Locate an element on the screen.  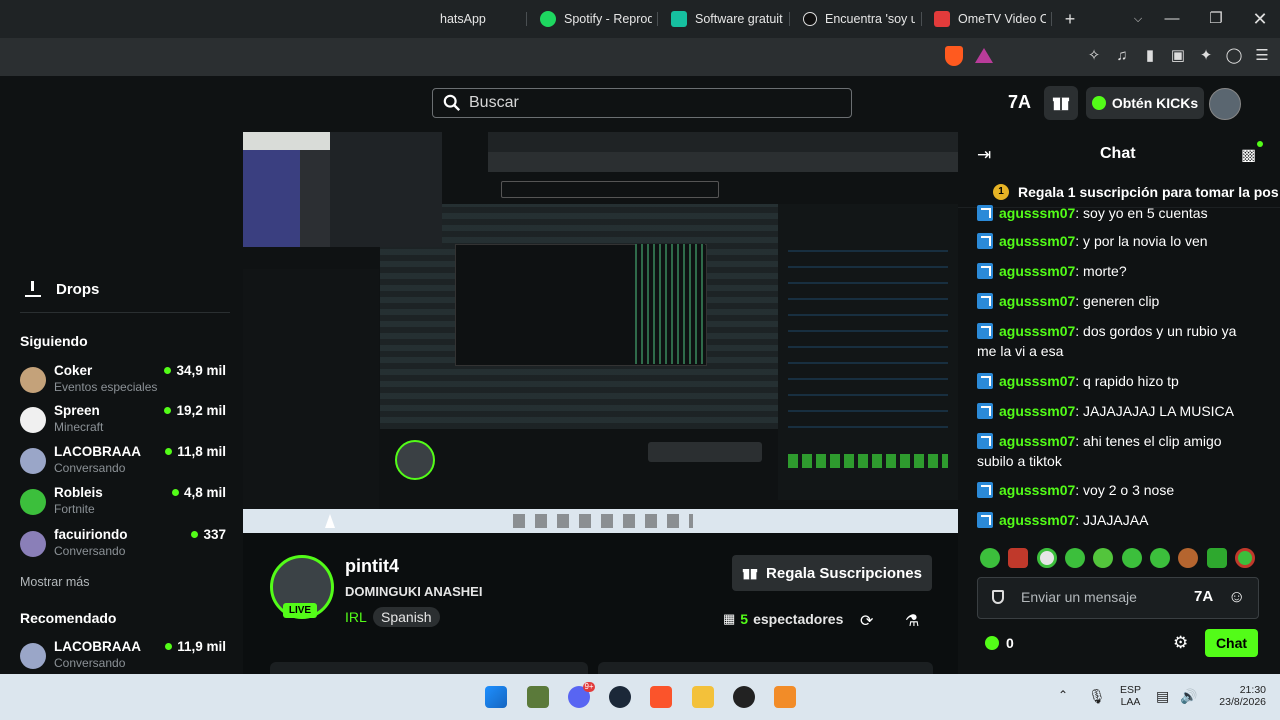
network-icon: ▤ is located at coordinates (1162, 696).